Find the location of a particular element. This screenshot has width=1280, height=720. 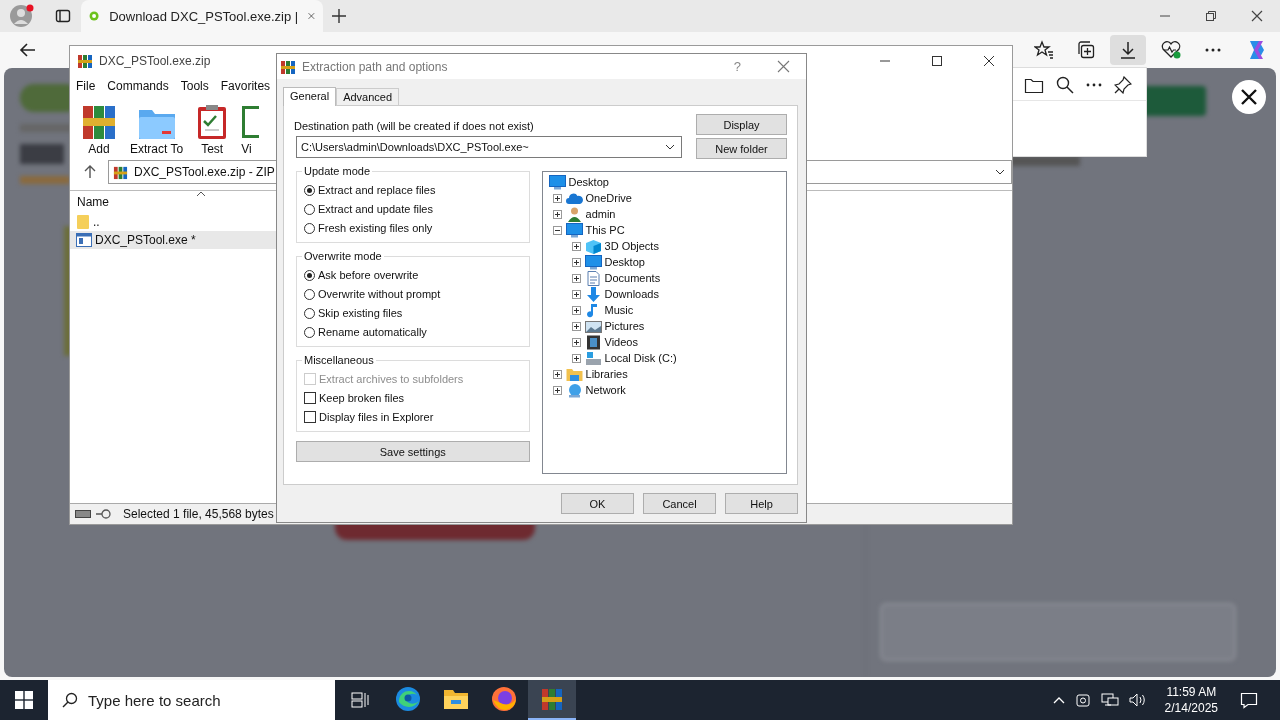

tree-item: 3D Objects is located at coordinates (621, 246).